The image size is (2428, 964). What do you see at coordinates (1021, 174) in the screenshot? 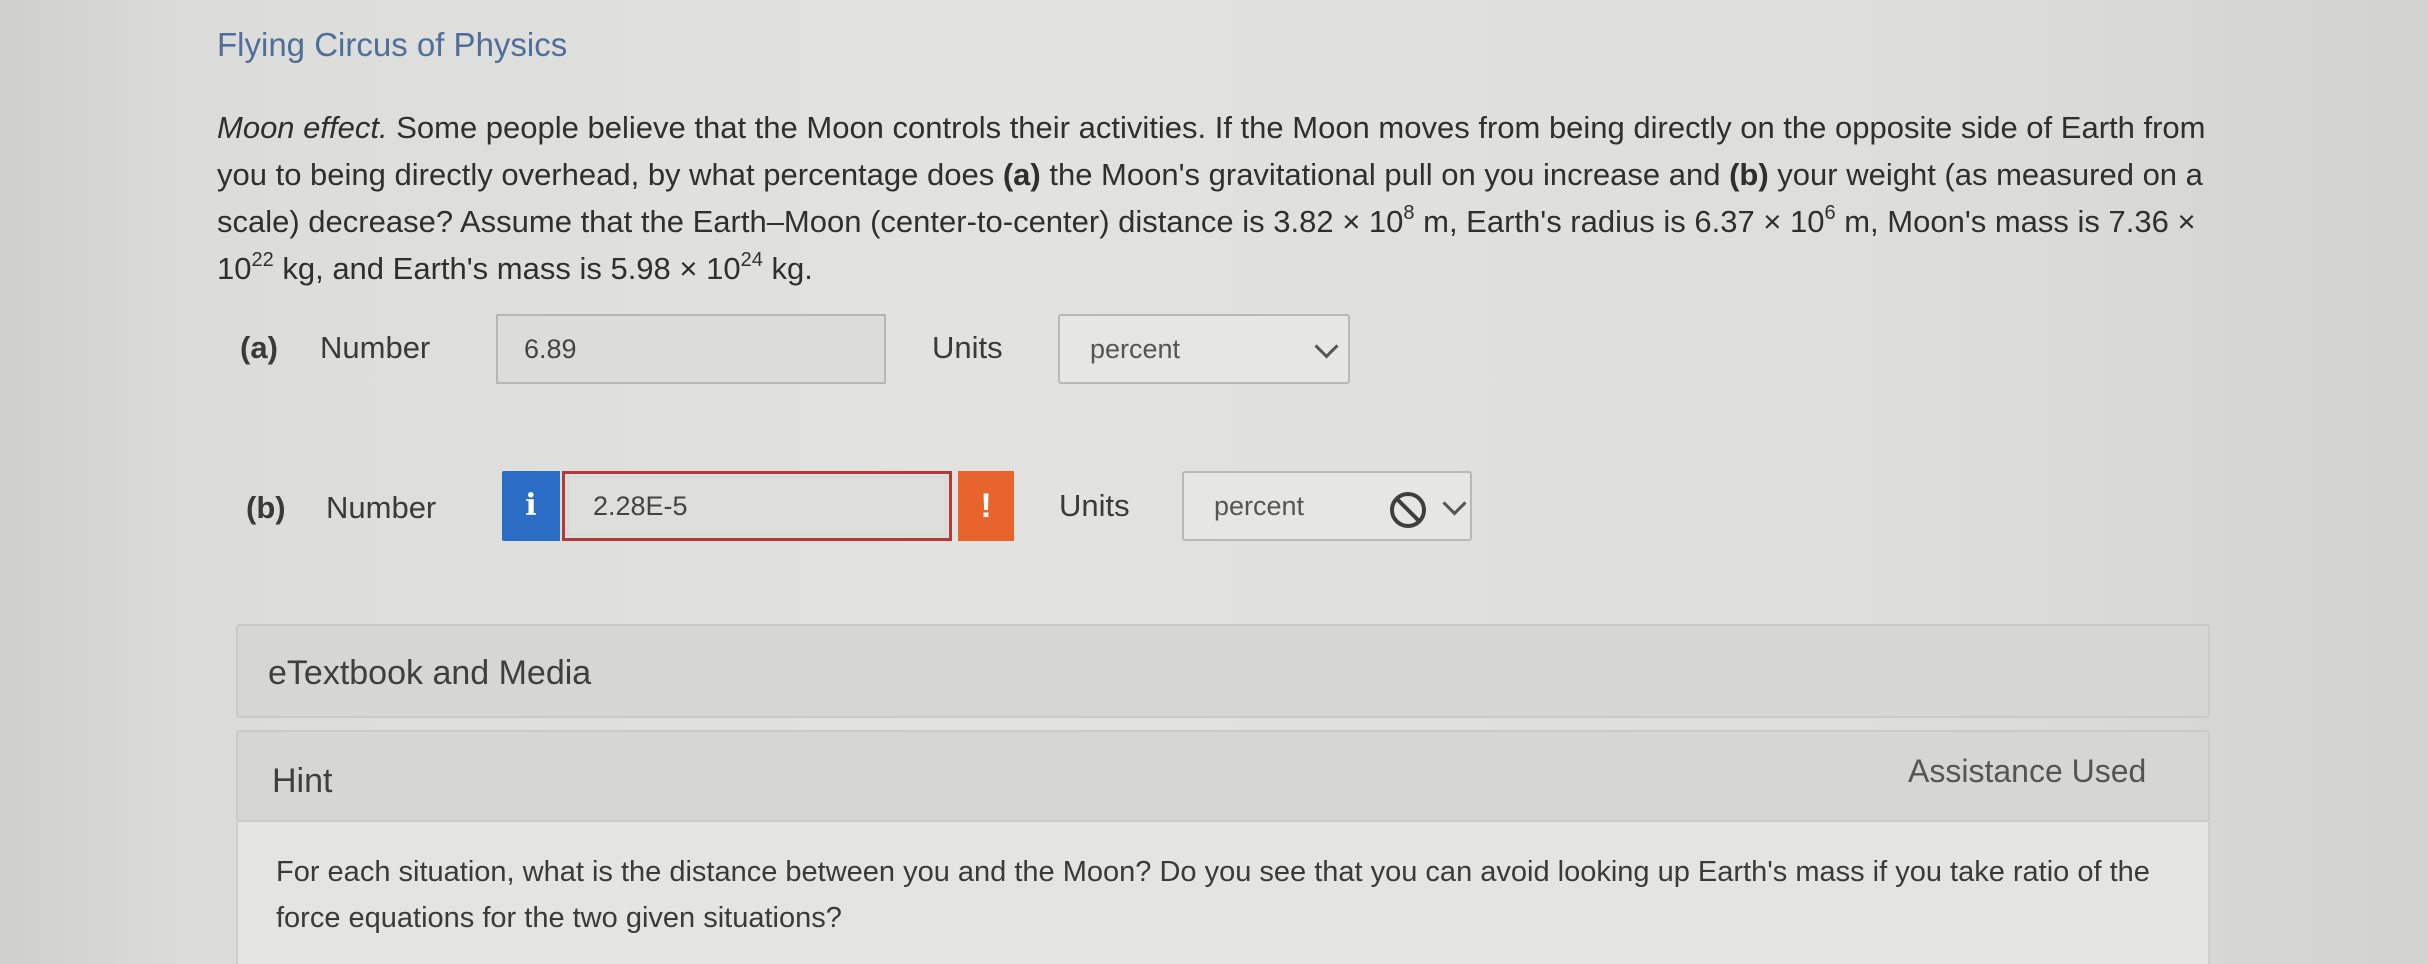
I see `problem-part-a-tag: (a)` at bounding box center [1021, 174].